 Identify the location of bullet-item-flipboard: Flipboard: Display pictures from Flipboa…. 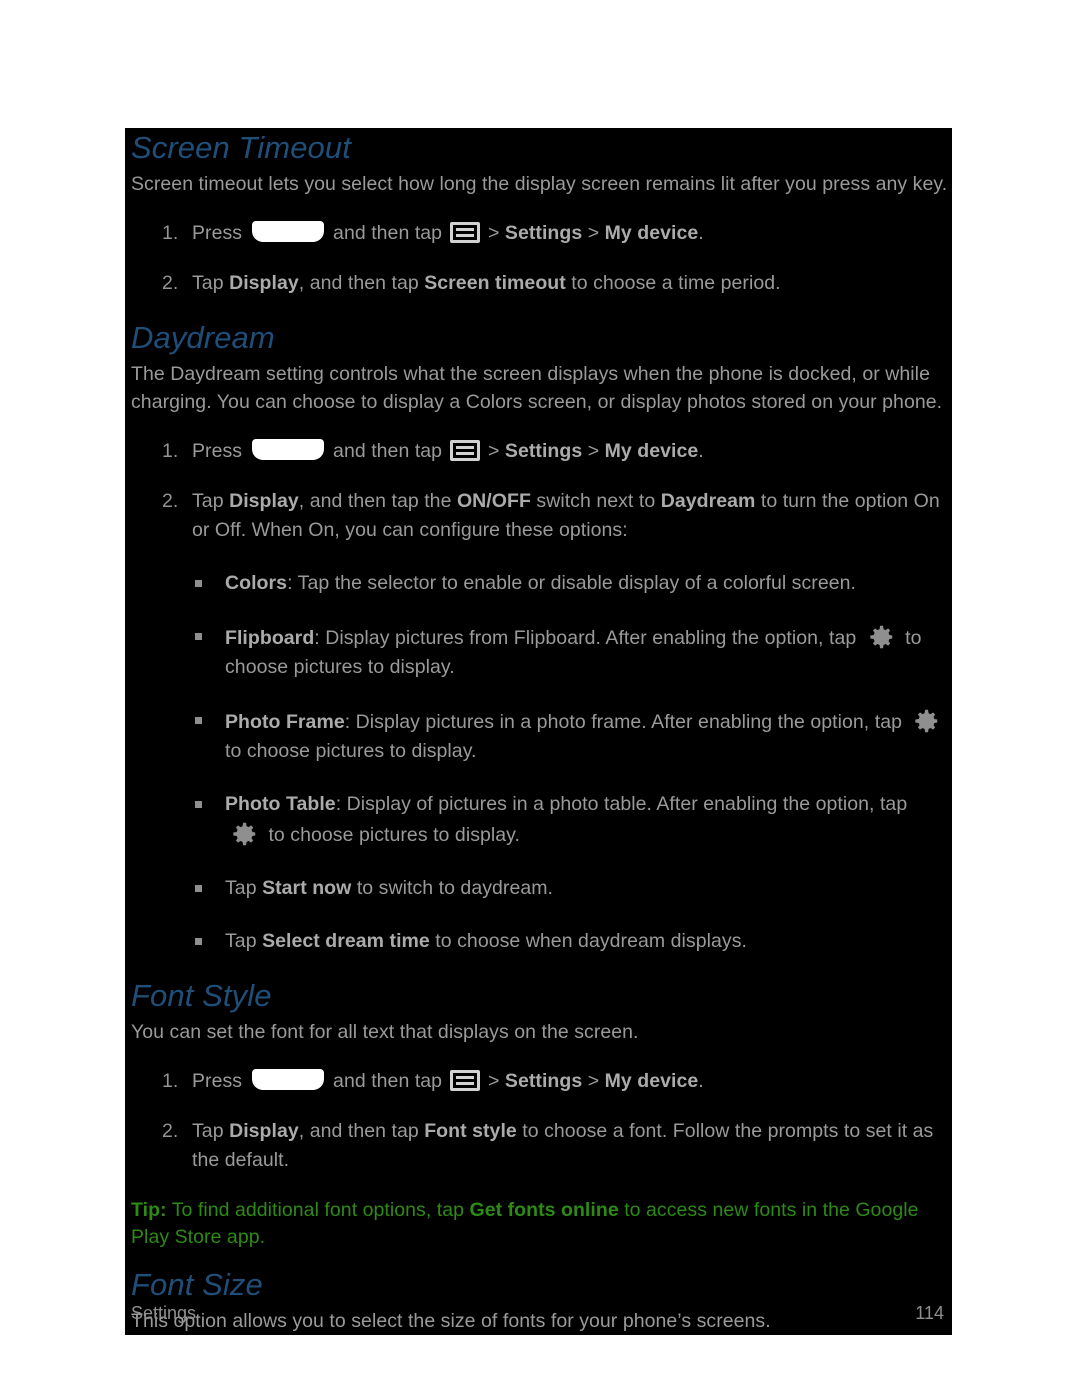
(538, 652).